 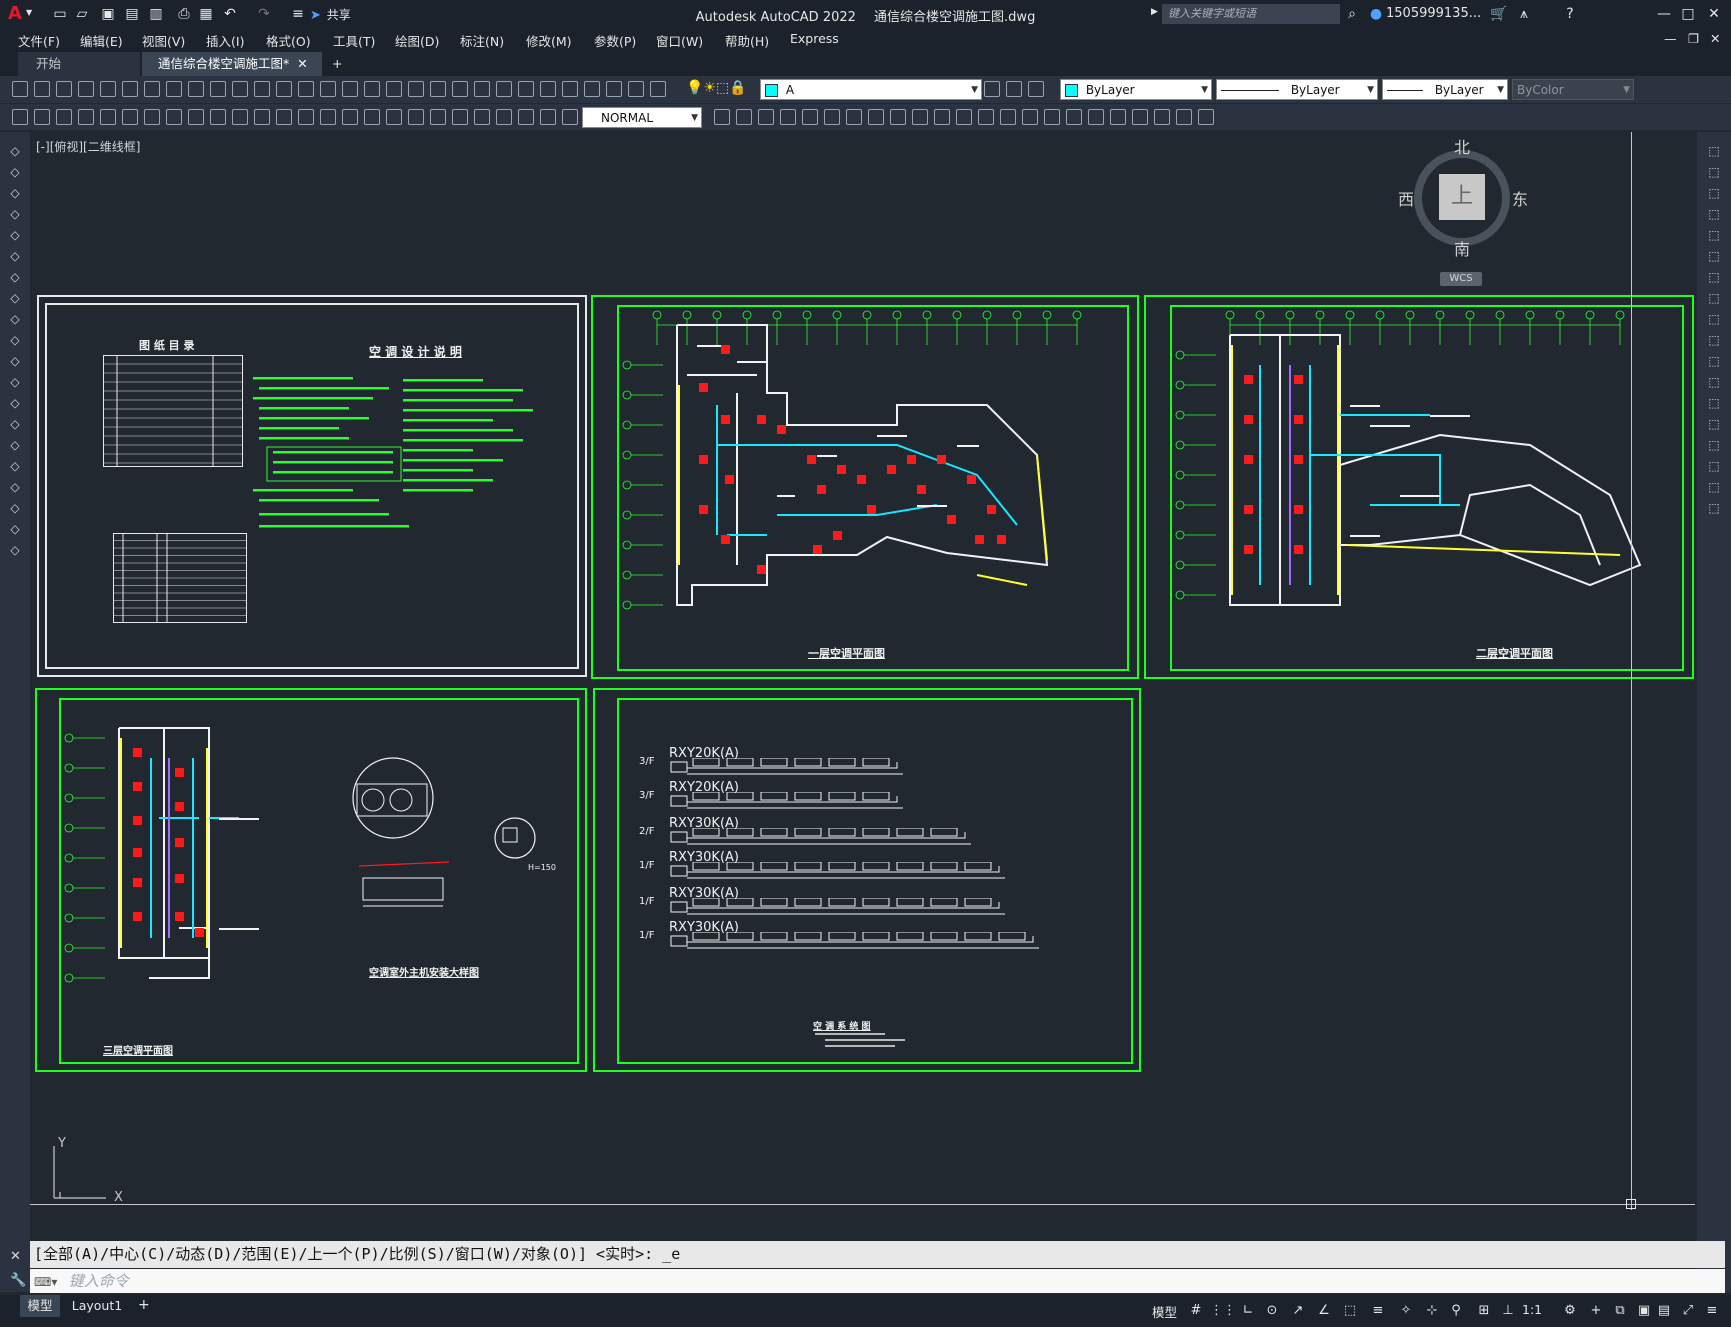 I want to click on new-tab-button: +, so click(x=334, y=64).